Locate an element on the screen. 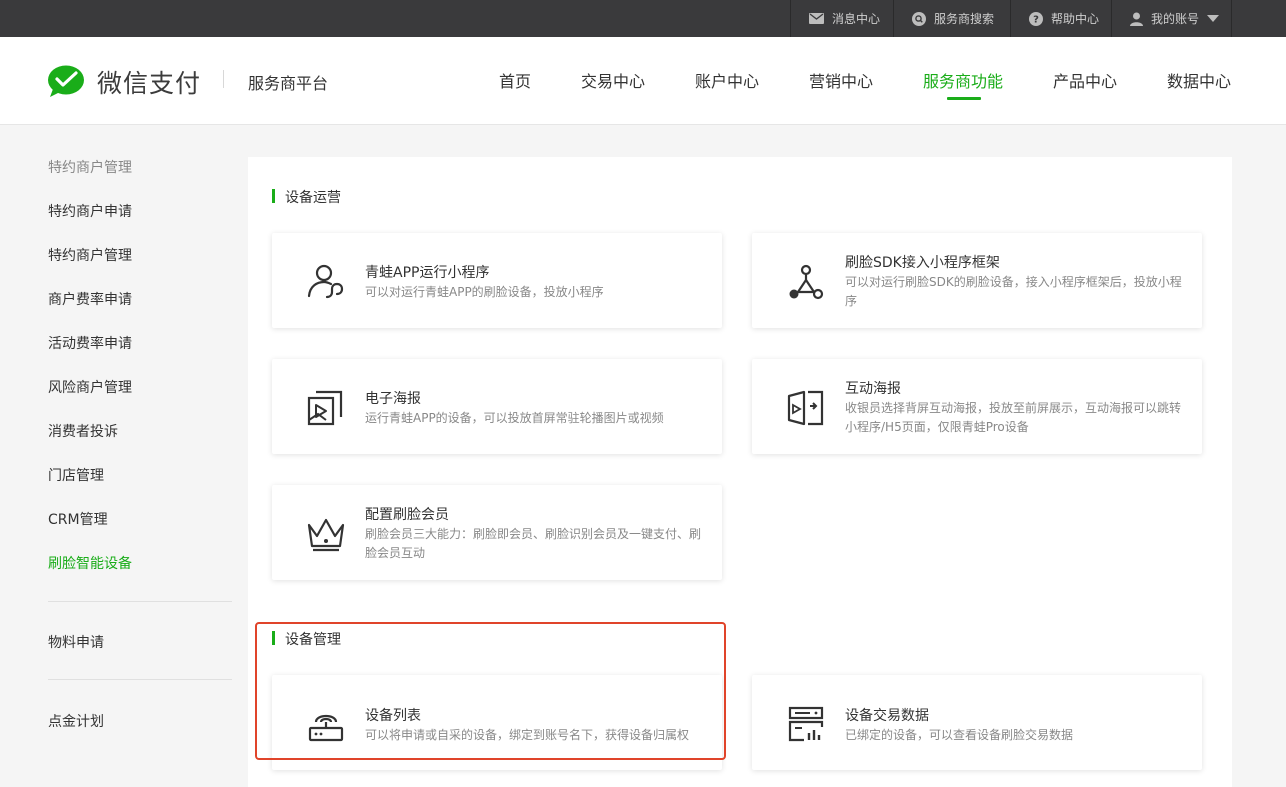  messages-label: 消息中心 is located at coordinates (856, 19).